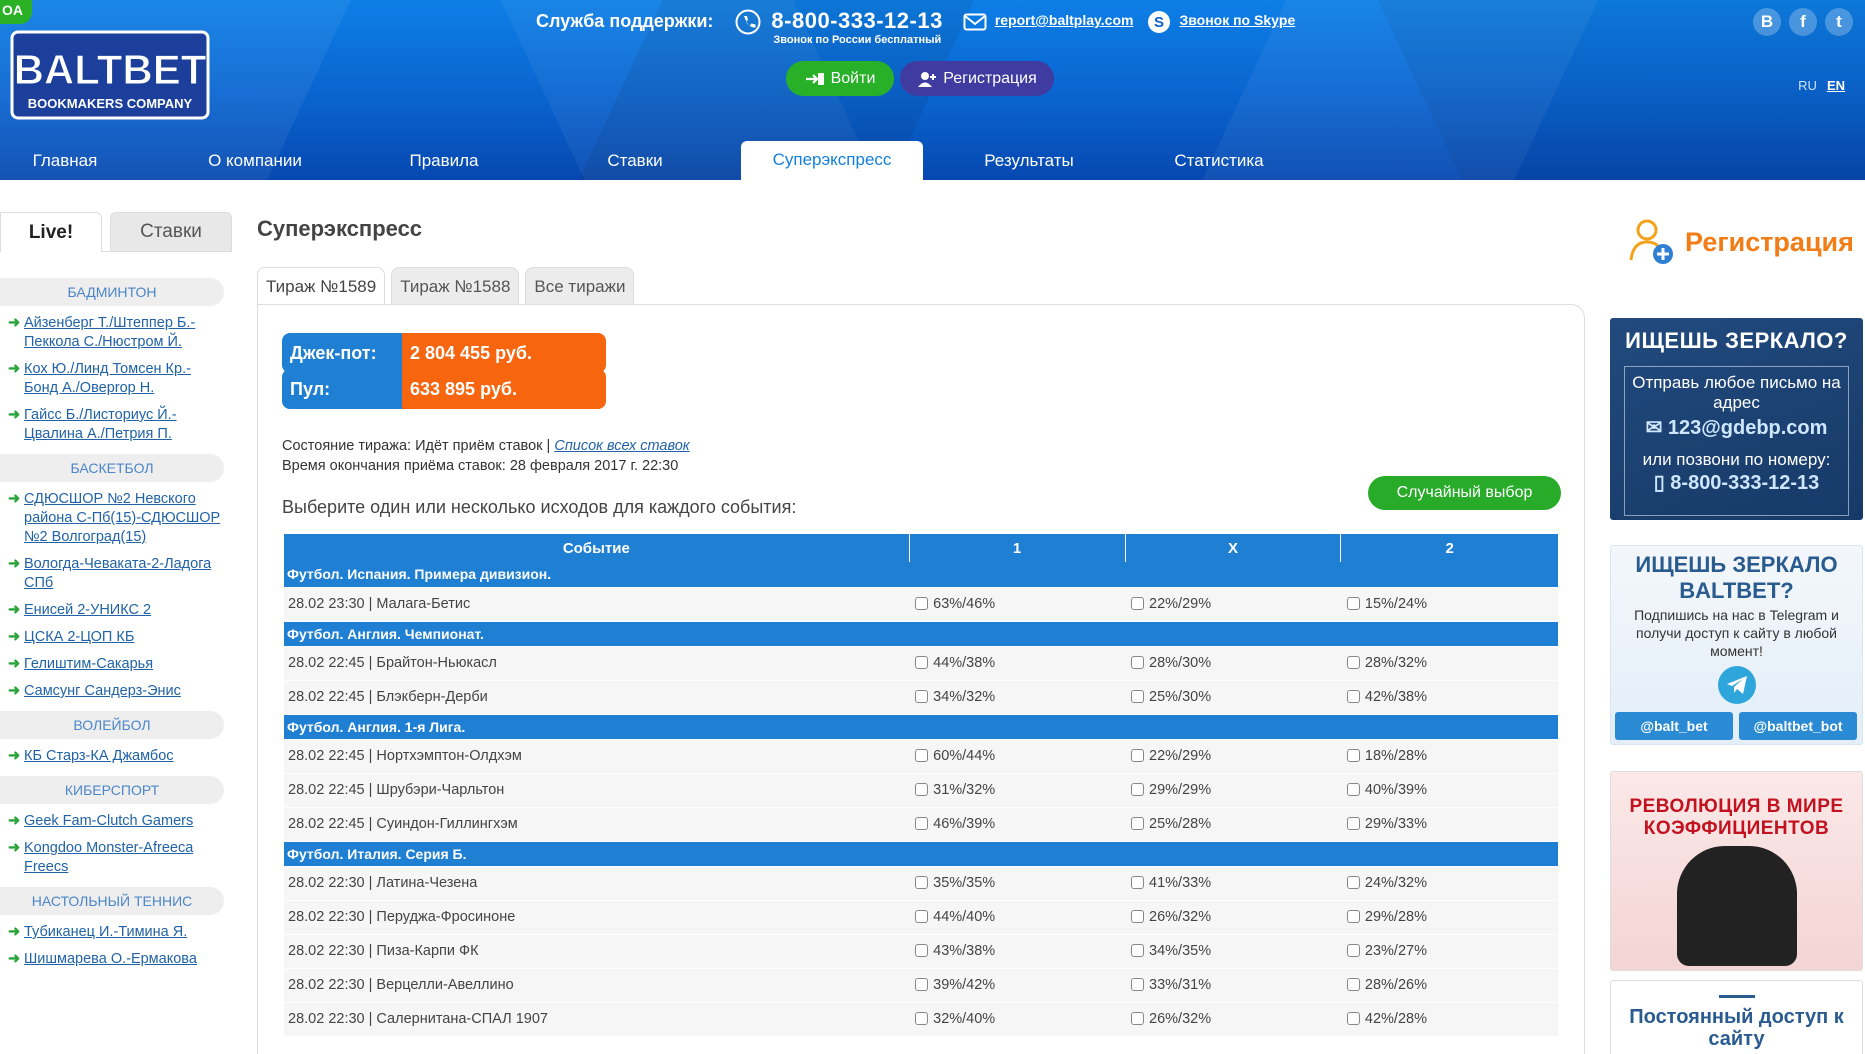 This screenshot has height=1054, width=1865. I want to click on outcome-1-cell: 46%/39%, so click(1017, 824).